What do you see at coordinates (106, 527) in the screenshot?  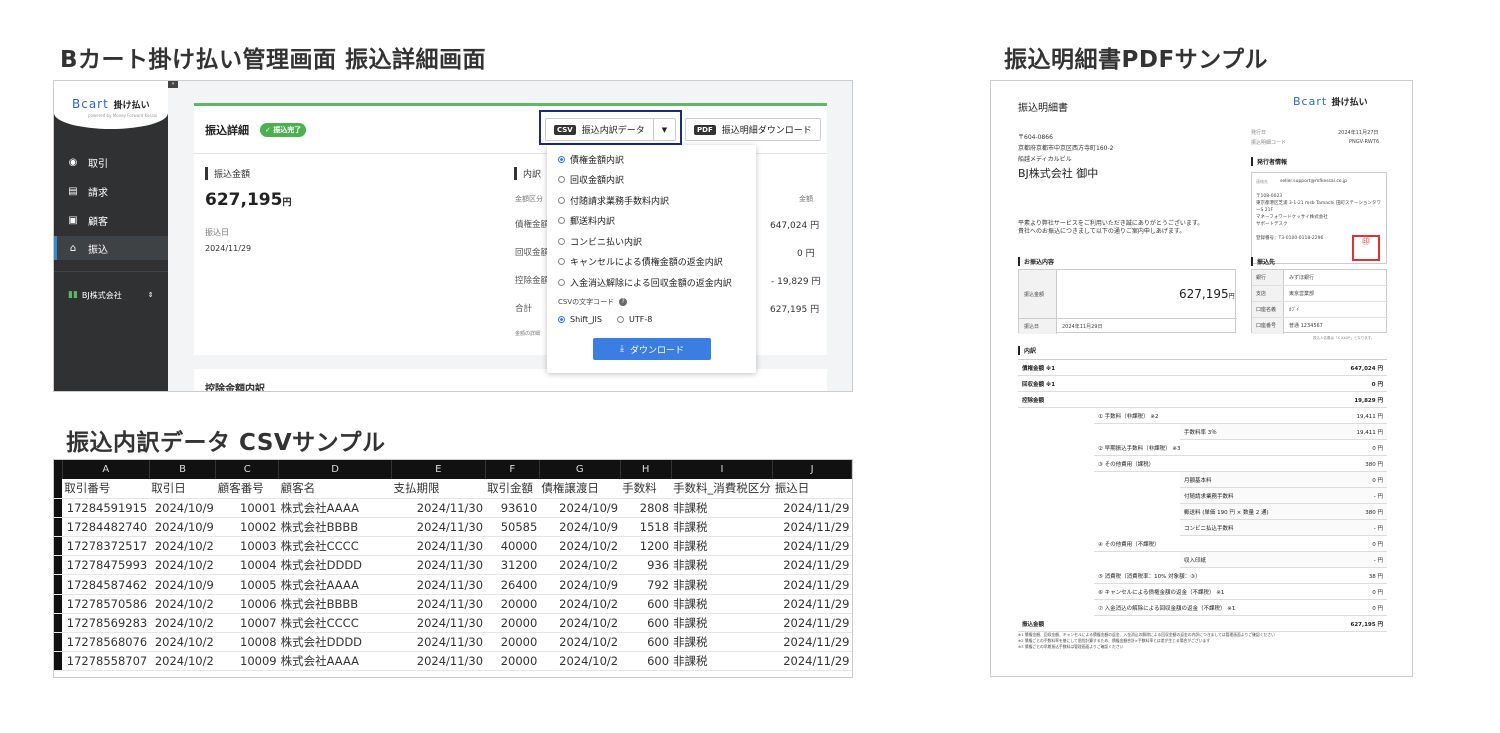 I see `table-cell: 17284482740` at bounding box center [106, 527].